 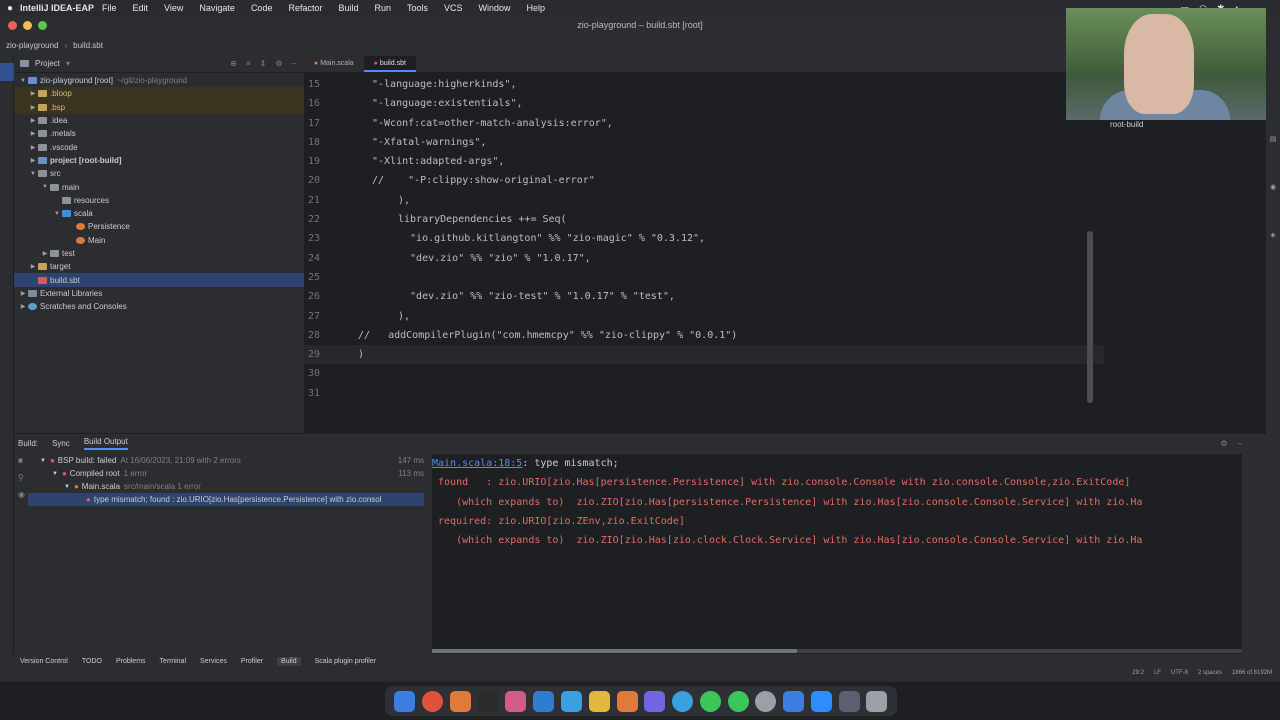 I want to click on zoom-icon, so click(x=821, y=701).